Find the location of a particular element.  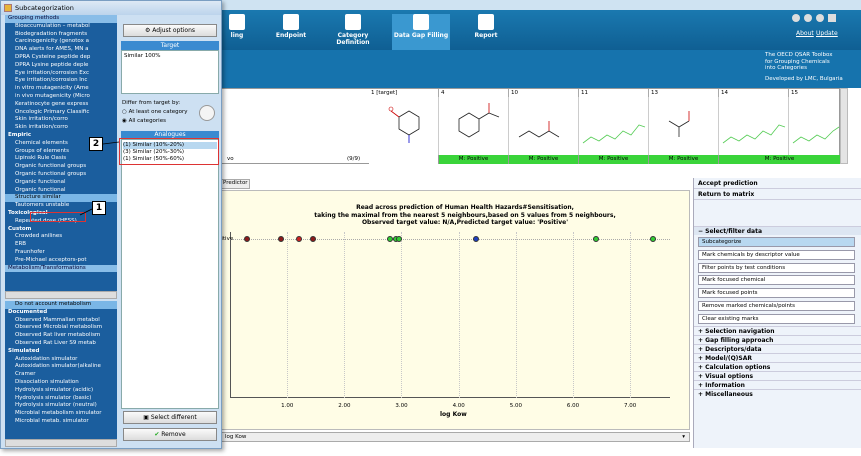

tree-item: Documented is located at coordinates (61, 313).